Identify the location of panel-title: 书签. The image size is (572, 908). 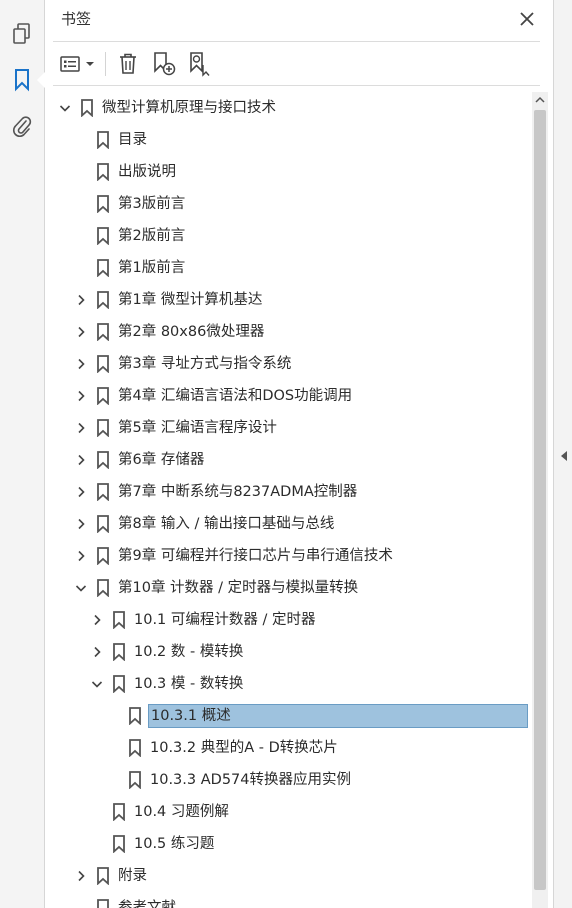
(76, 19).